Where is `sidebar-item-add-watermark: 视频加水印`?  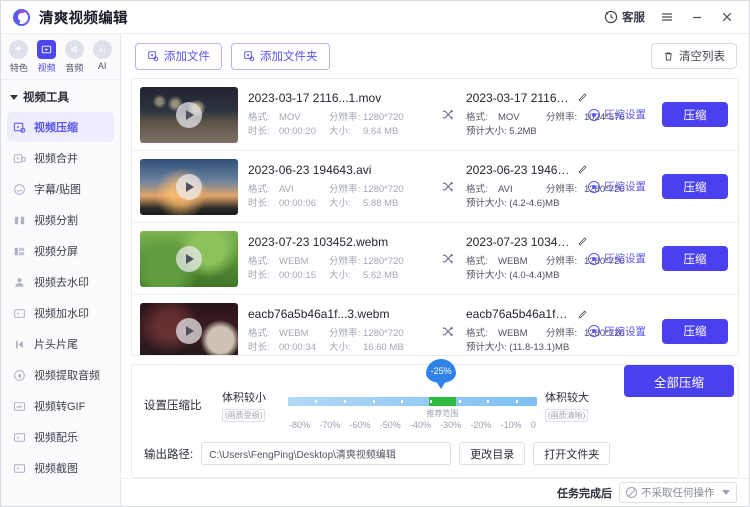 sidebar-item-add-watermark: 视频加水印 is located at coordinates (60, 313).